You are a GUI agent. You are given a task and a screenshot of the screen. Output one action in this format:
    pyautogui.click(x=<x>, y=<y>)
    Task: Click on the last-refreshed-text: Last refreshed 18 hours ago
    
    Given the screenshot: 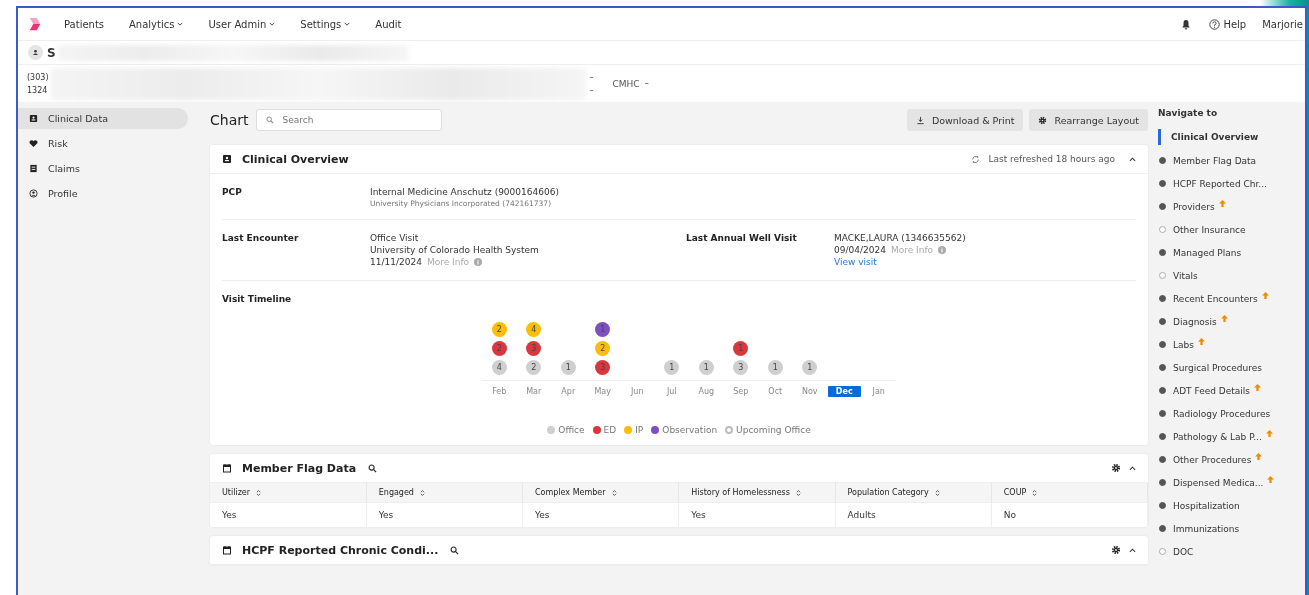 What is the action you would take?
    pyautogui.click(x=1051, y=159)
    